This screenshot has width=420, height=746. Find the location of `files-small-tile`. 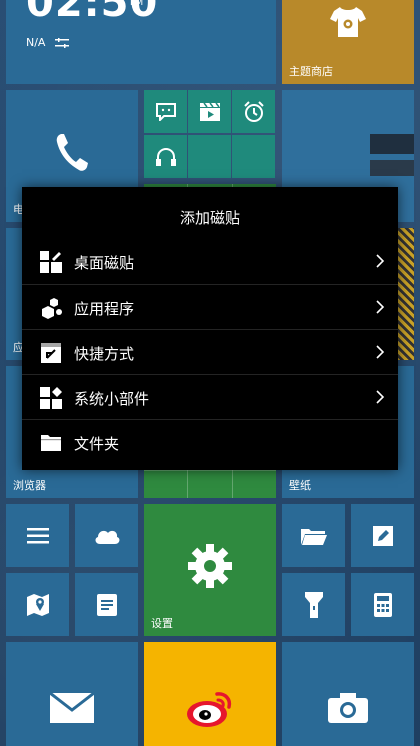

files-small-tile is located at coordinates (313, 535).